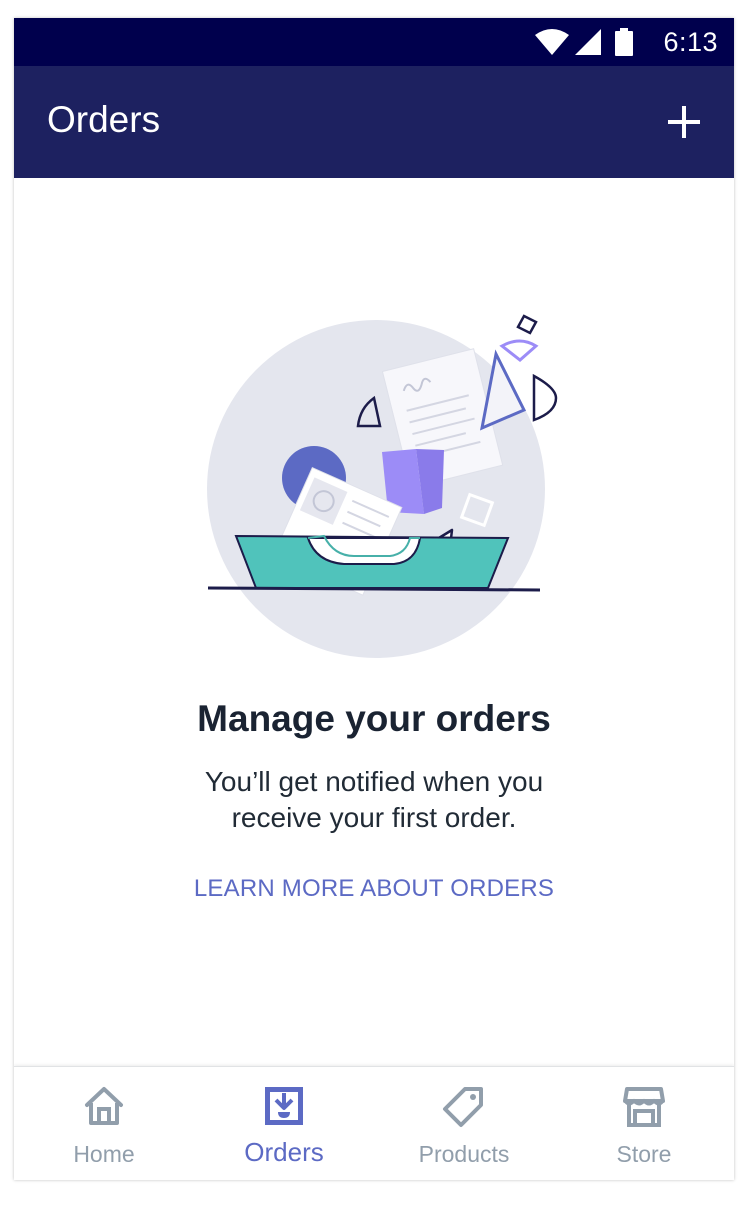  What do you see at coordinates (104, 119) in the screenshot?
I see `page-title: Orders` at bounding box center [104, 119].